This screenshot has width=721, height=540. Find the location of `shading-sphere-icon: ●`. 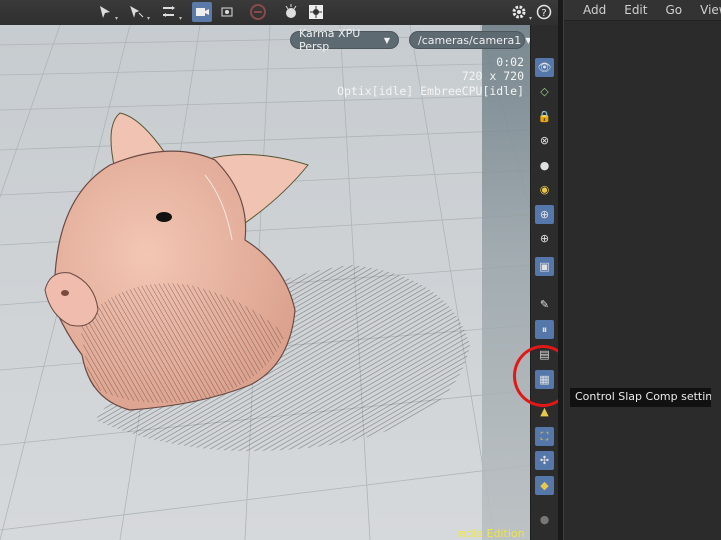

shading-sphere-icon: ● is located at coordinates (544, 165).